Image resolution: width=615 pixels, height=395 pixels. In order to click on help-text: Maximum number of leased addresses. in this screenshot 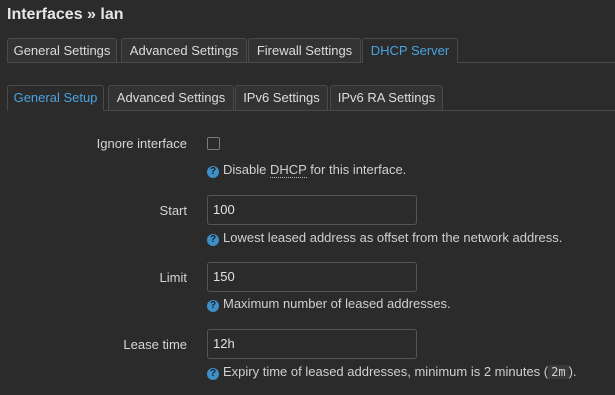, I will do `click(337, 303)`.